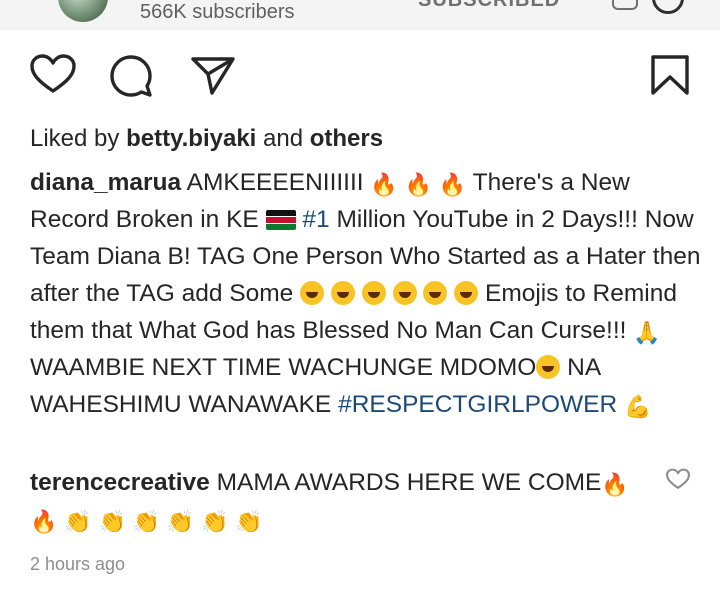 This screenshot has height=597, width=720. I want to click on comment-icon, so click(131, 76).